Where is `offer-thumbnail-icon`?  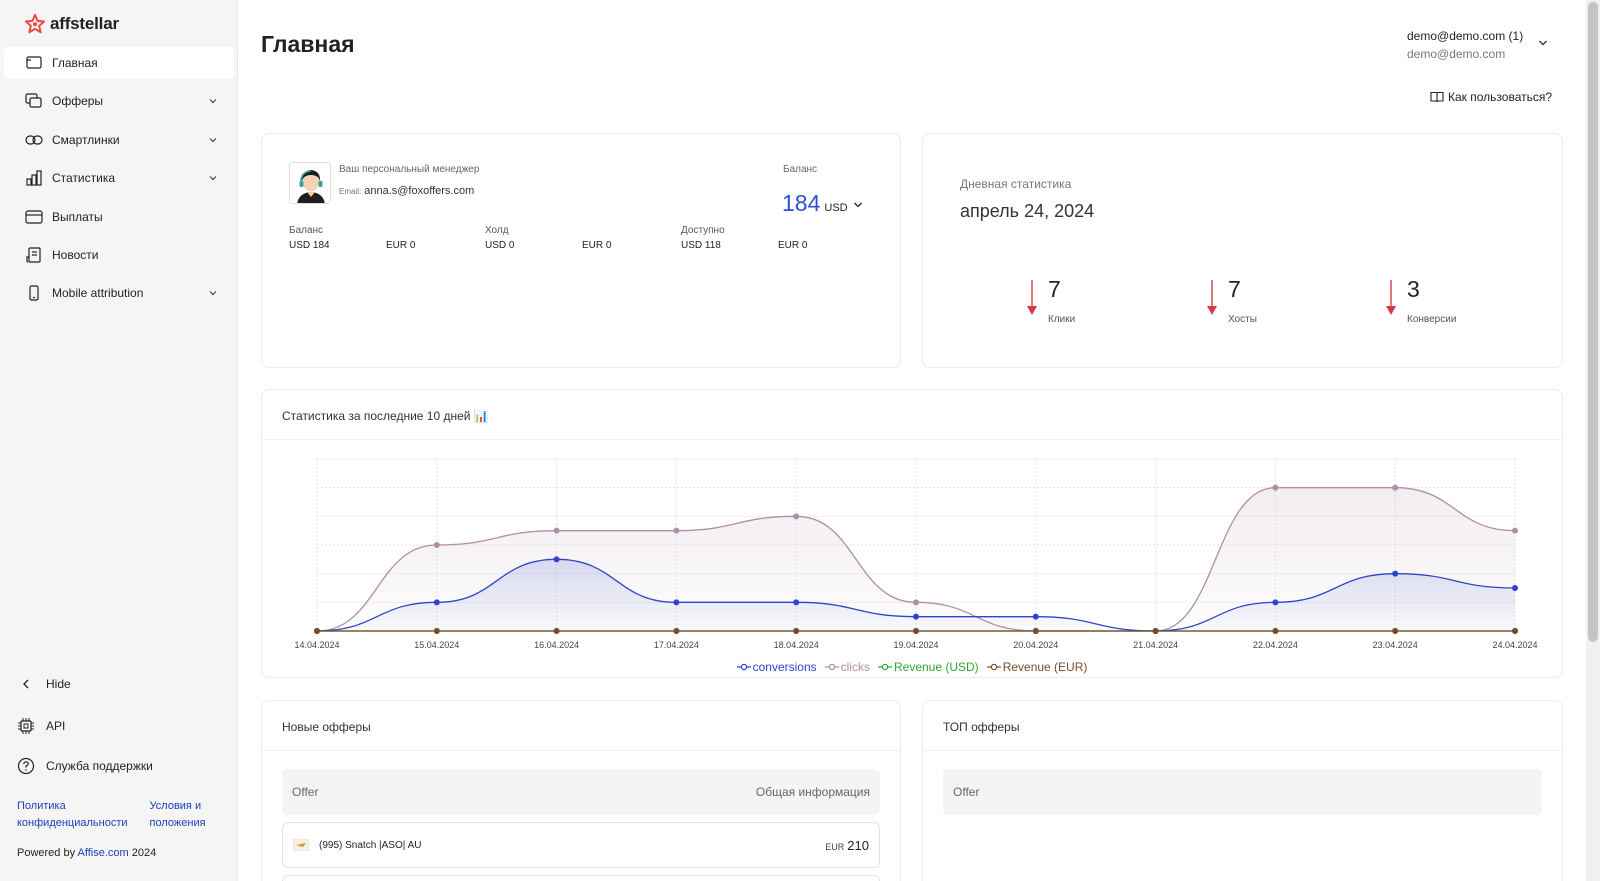 offer-thumbnail-icon is located at coordinates (301, 845).